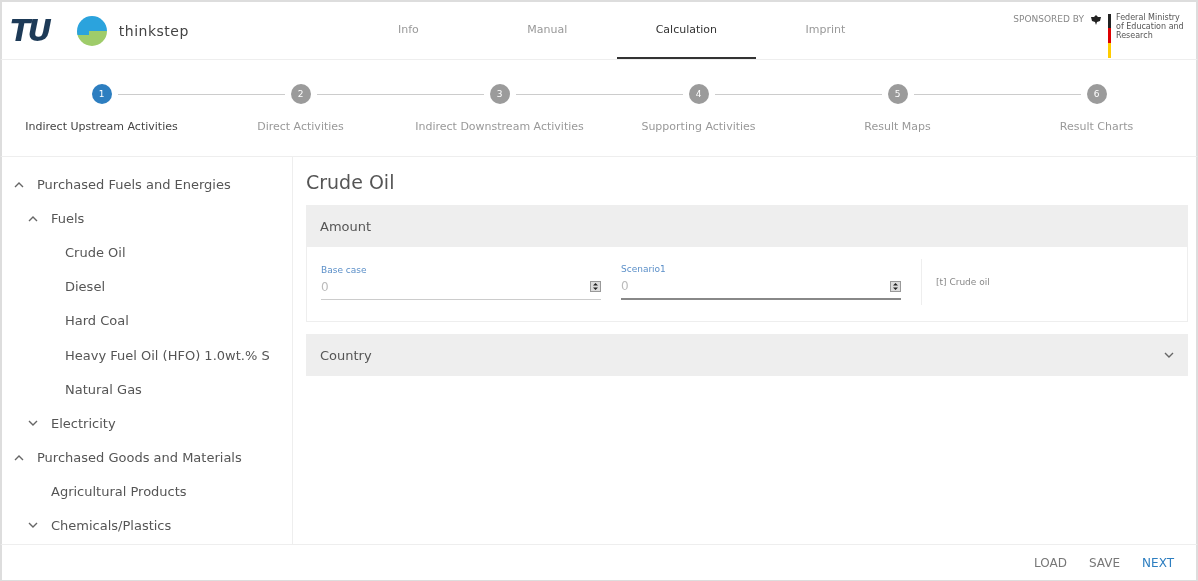 This screenshot has height=581, width=1198. What do you see at coordinates (68, 218) in the screenshot?
I see `tree-item: Fuels` at bounding box center [68, 218].